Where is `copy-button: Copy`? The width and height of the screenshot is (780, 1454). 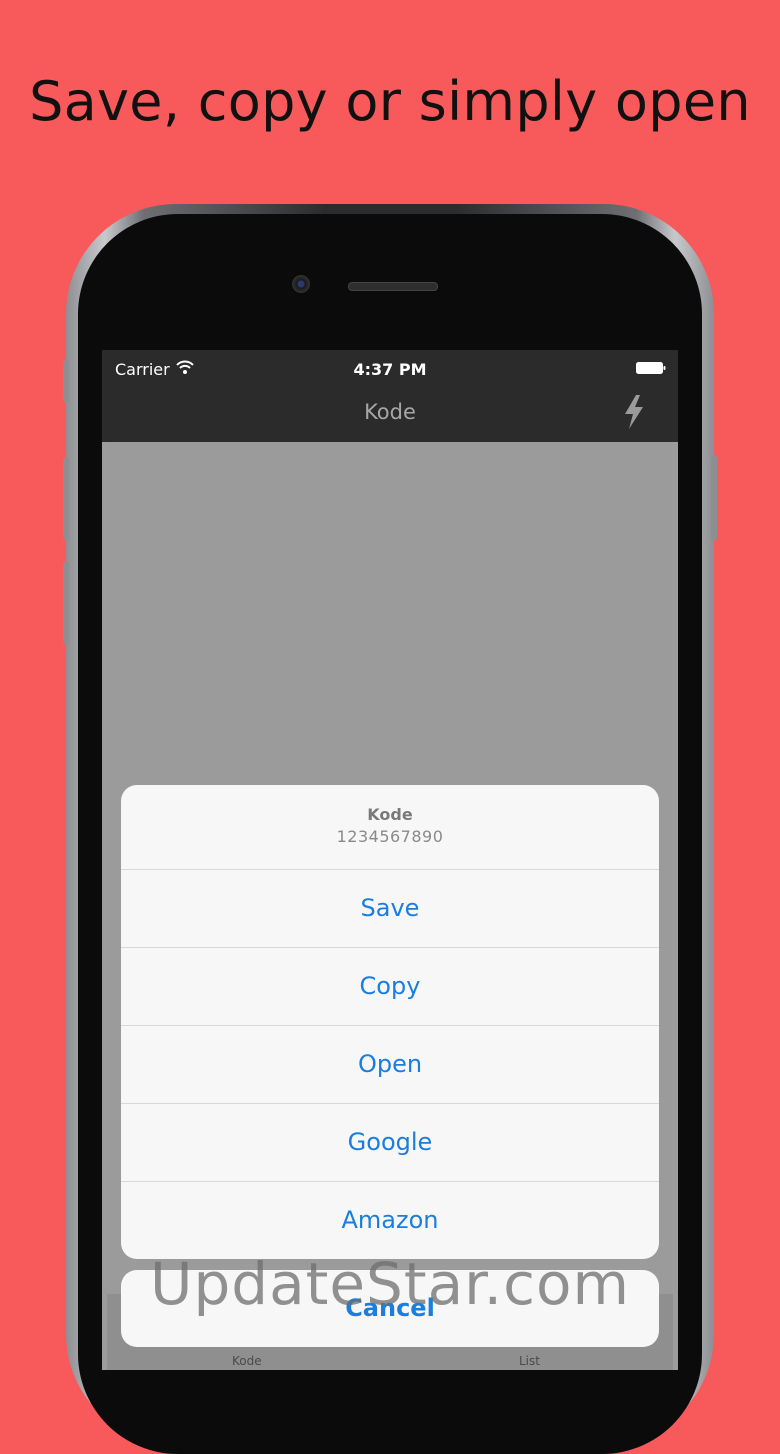
copy-button: Copy is located at coordinates (390, 987).